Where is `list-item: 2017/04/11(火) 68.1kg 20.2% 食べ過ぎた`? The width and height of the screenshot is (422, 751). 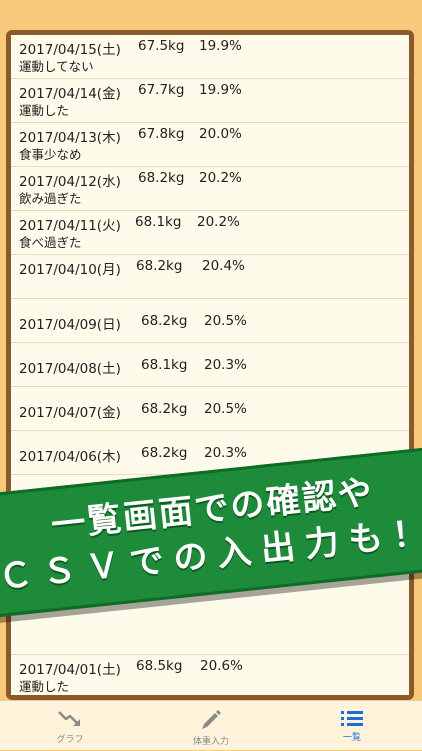
list-item: 2017/04/11(火) 68.1kg 20.2% 食べ過ぎた is located at coordinates (210, 233).